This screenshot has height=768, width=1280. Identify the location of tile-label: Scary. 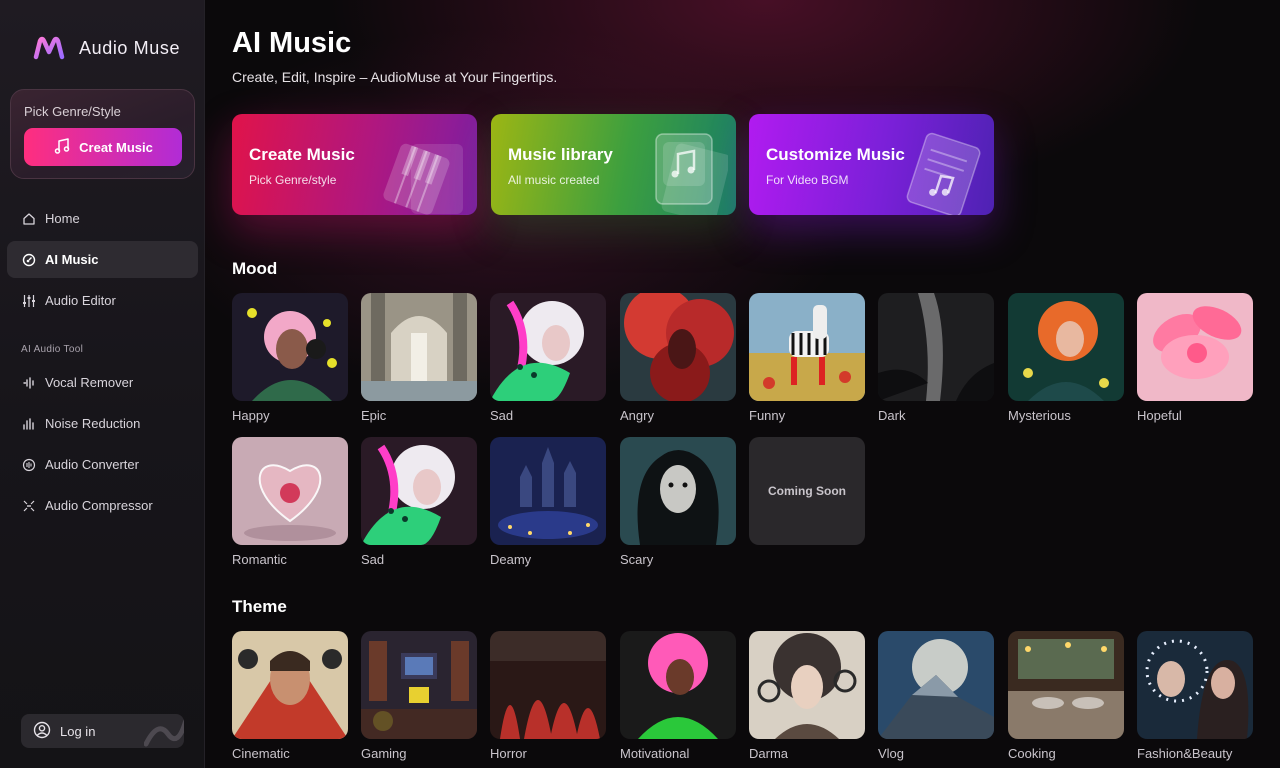
(637, 559).